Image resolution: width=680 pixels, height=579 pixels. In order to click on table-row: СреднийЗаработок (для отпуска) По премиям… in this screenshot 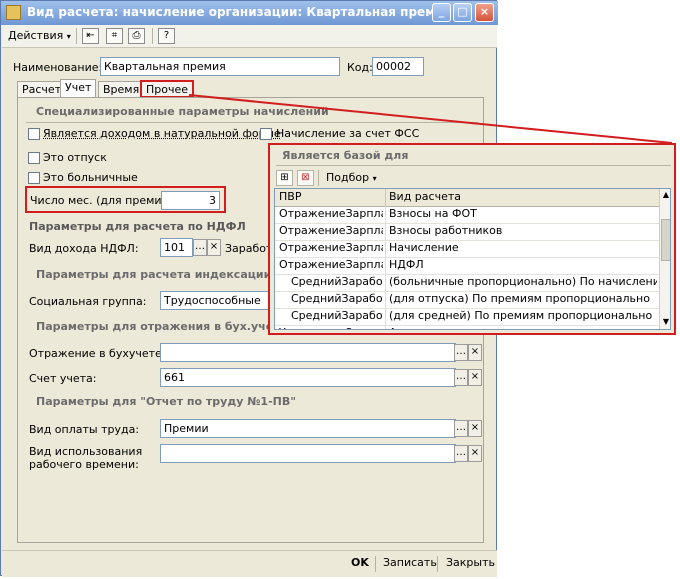, I will do `click(467, 300)`.